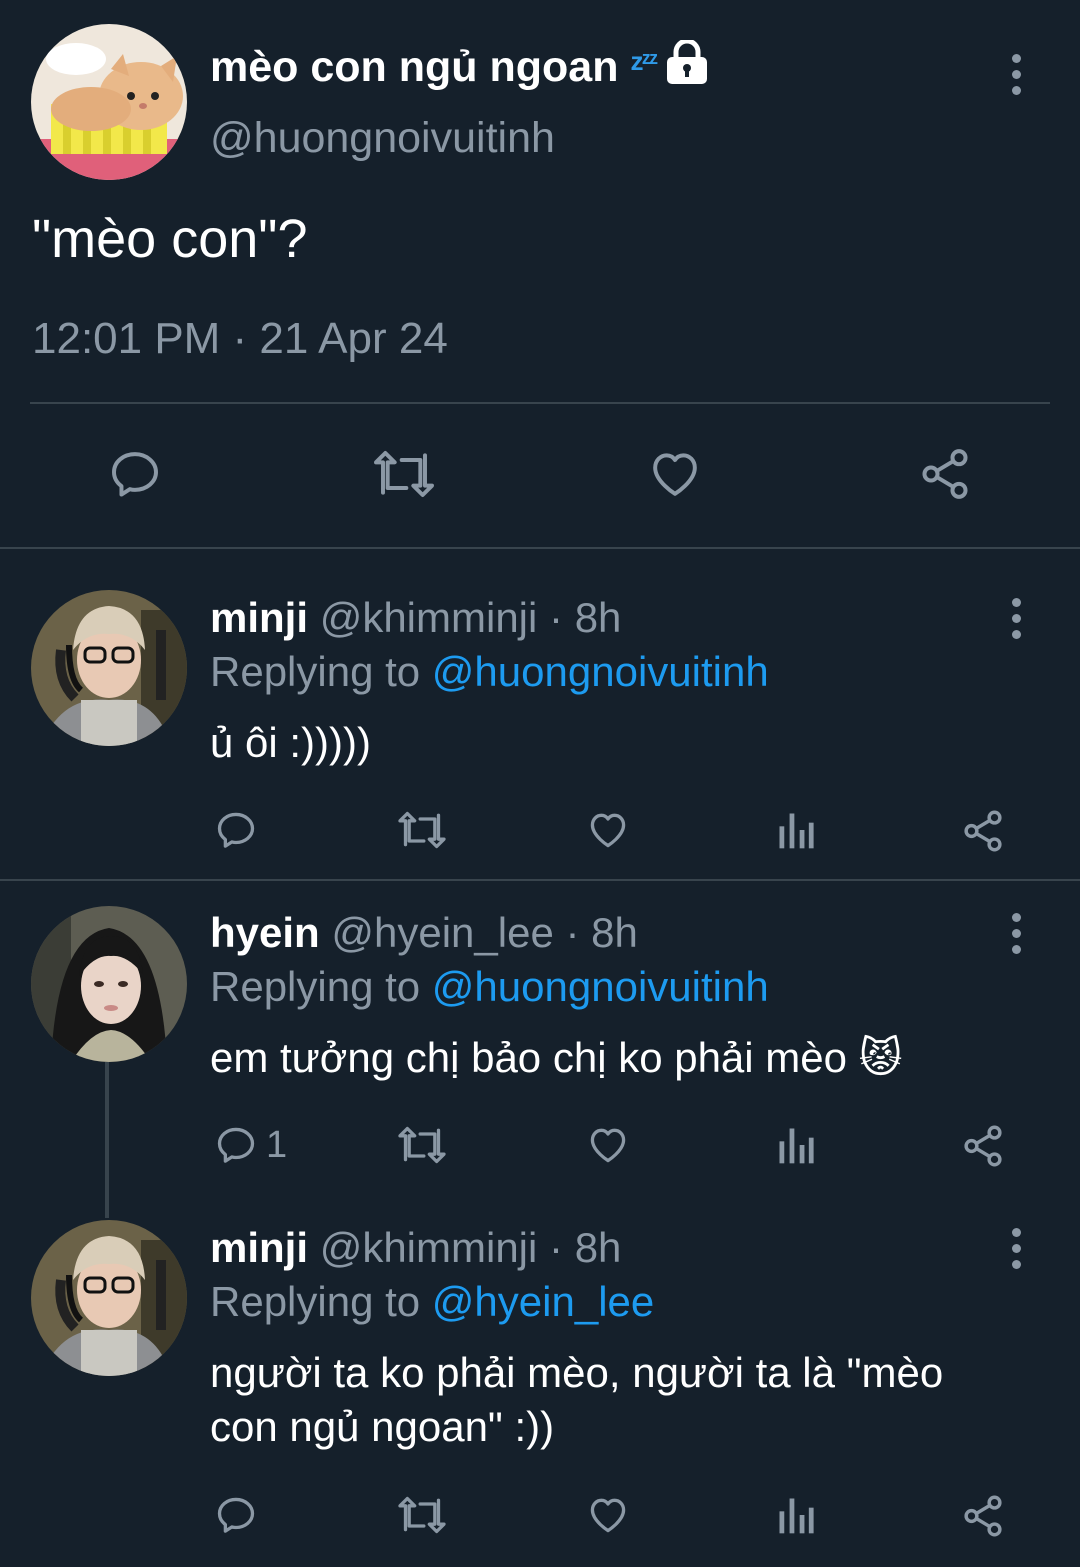 Image resolution: width=1080 pixels, height=1567 pixels. I want to click on reply-author-name: hyein, so click(265, 932).